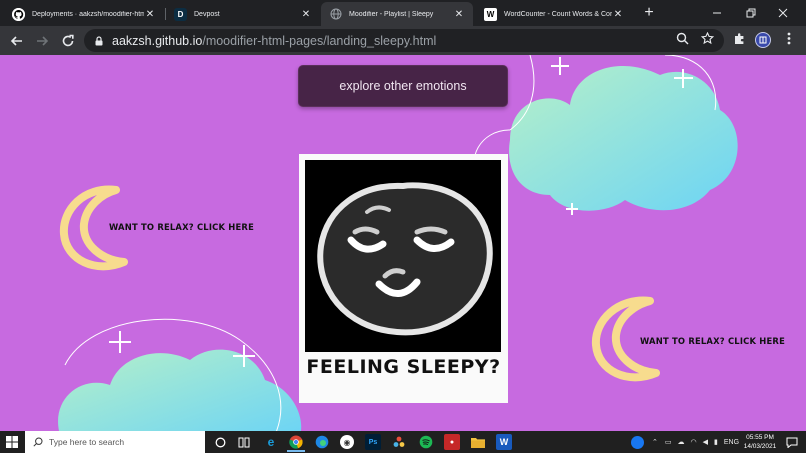 The height and width of the screenshot is (453, 806). What do you see at coordinates (490, 14) in the screenshot?
I see `wordcounter-icon: W` at bounding box center [490, 14].